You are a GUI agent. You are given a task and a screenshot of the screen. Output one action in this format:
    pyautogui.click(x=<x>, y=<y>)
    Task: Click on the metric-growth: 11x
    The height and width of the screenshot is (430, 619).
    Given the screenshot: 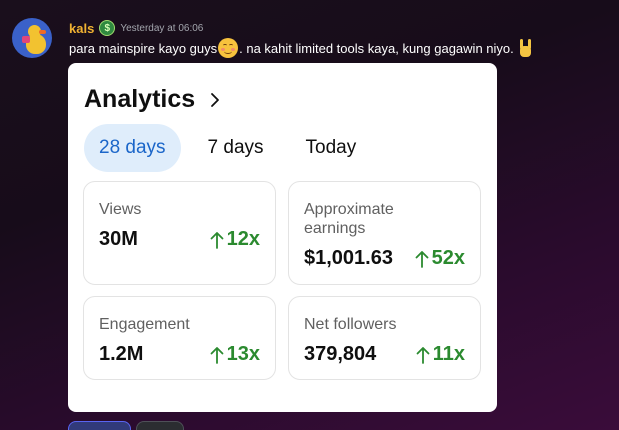 What is the action you would take?
    pyautogui.click(x=440, y=354)
    